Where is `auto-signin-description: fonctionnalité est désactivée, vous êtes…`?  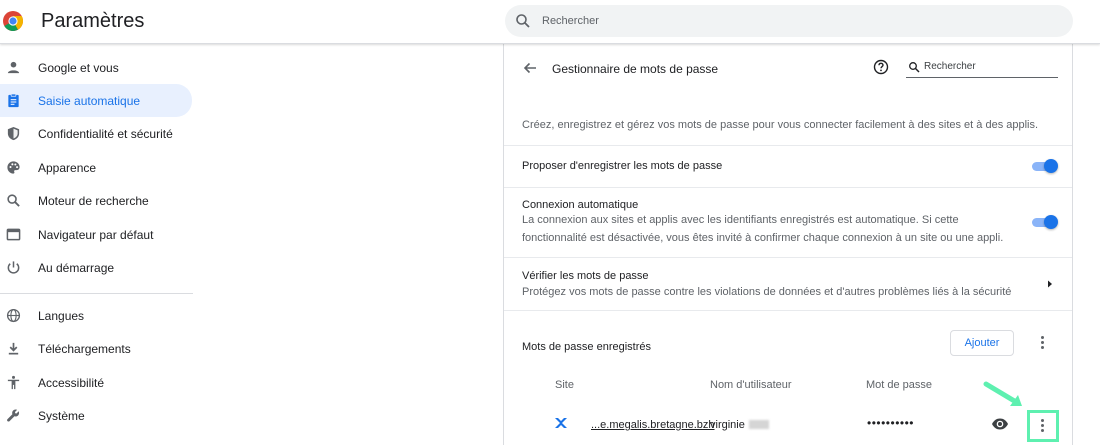 auto-signin-description: fonctionnalité est désactivée, vous êtes… is located at coordinates (763, 238).